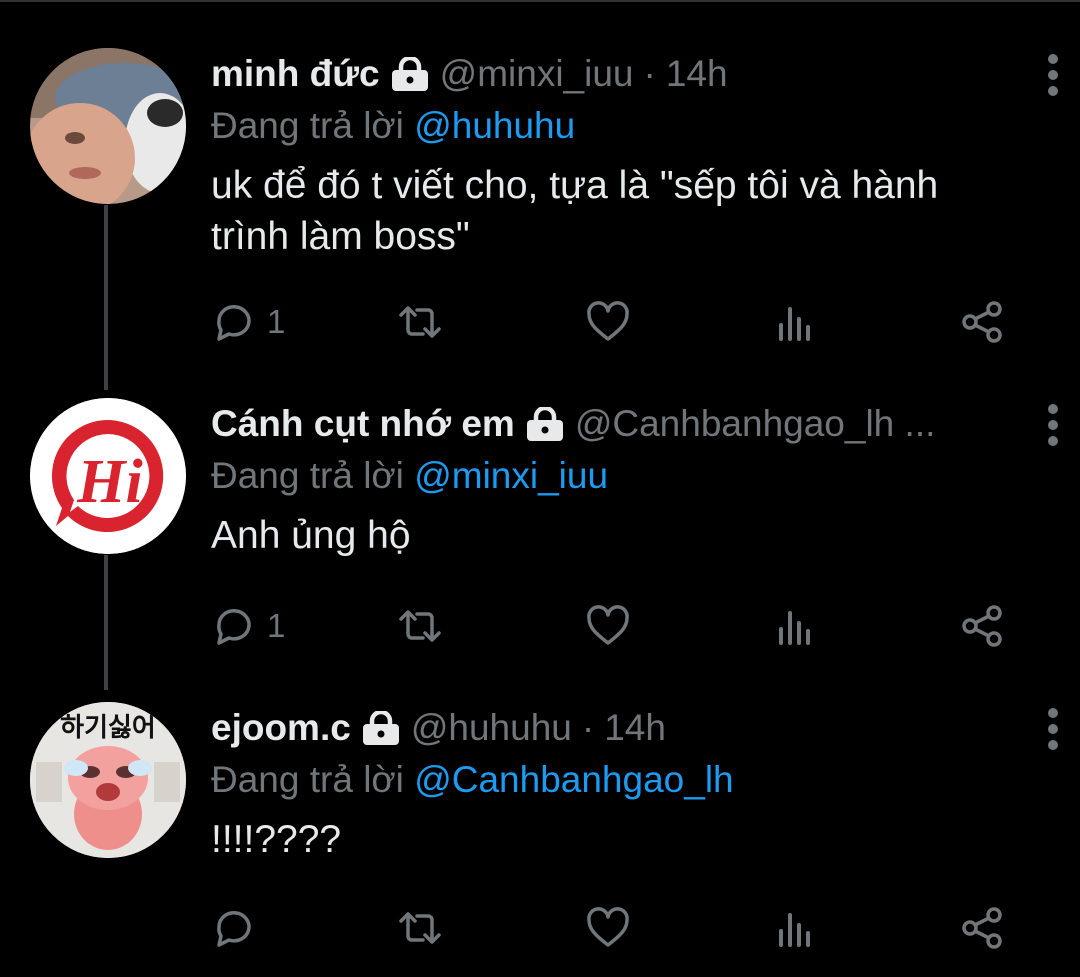 Image resolution: width=1080 pixels, height=977 pixels. I want to click on hi-speech-bubble-logo-icon: Hi, so click(108, 476).